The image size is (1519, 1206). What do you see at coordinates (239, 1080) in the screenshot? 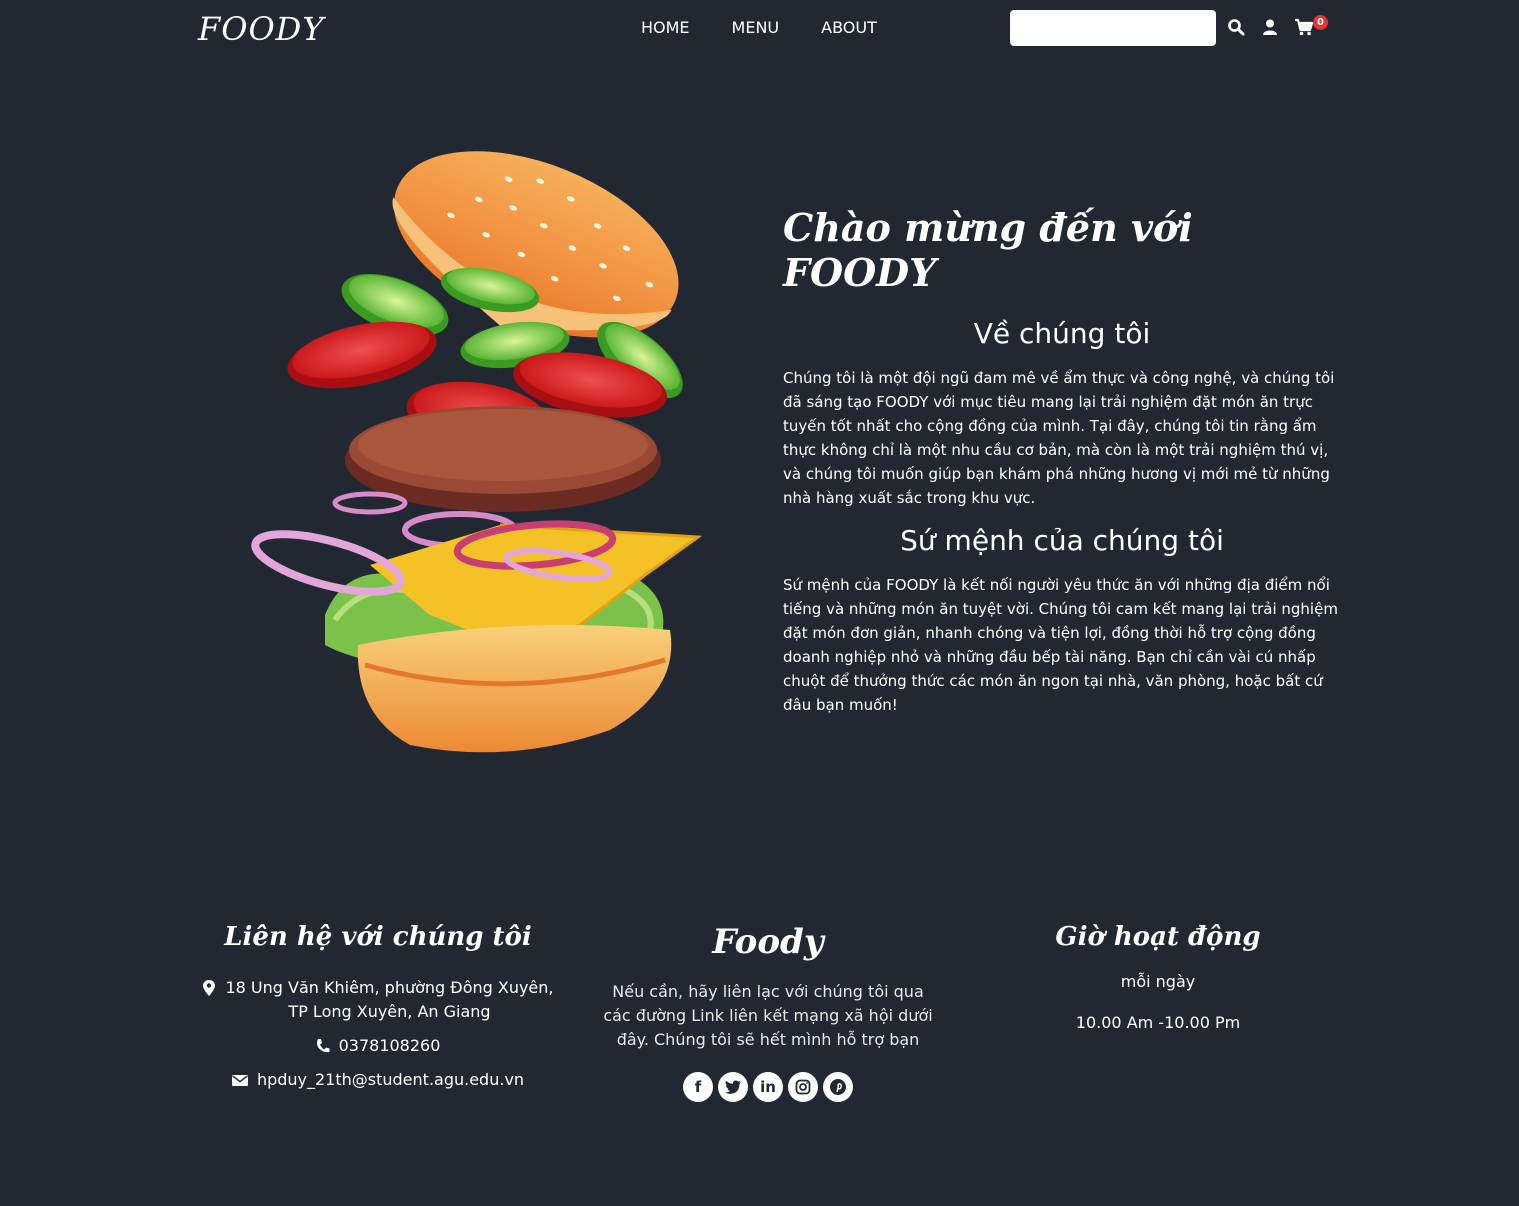
I see `envelope-icon` at bounding box center [239, 1080].